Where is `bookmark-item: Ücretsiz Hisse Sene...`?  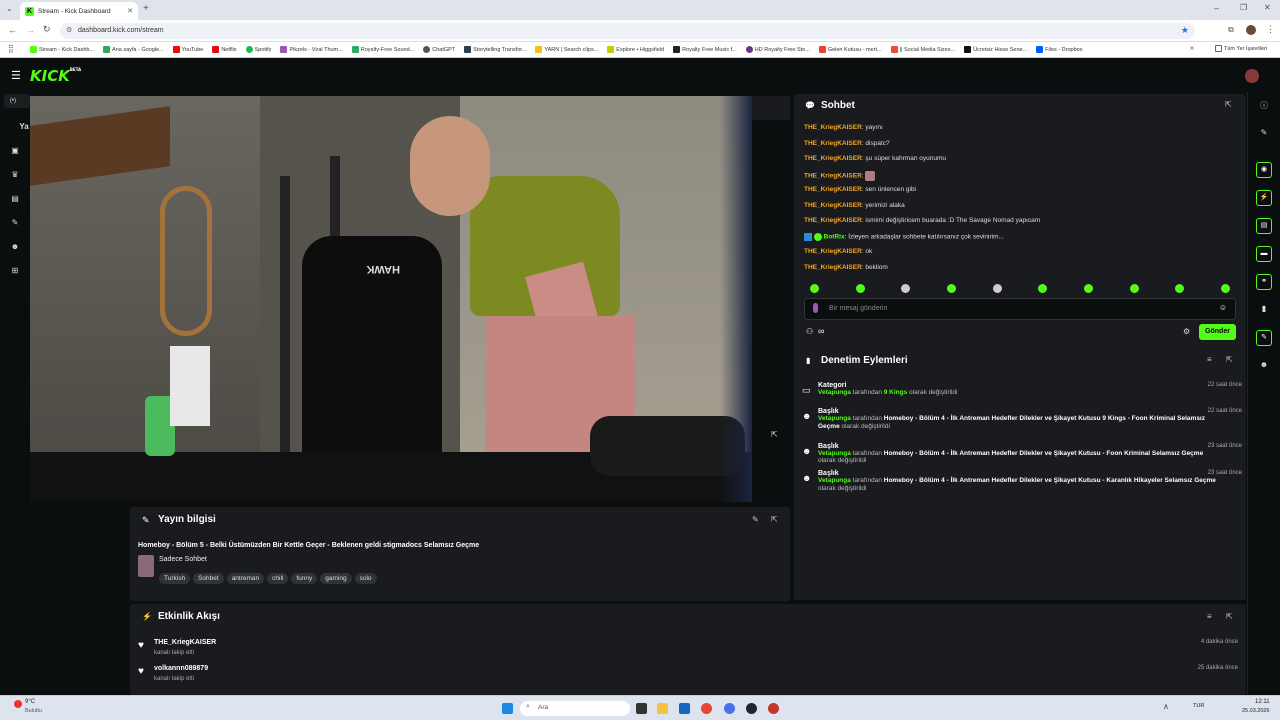
bookmark-item: Ücretsiz Hisse Sene... is located at coordinates (995, 49).